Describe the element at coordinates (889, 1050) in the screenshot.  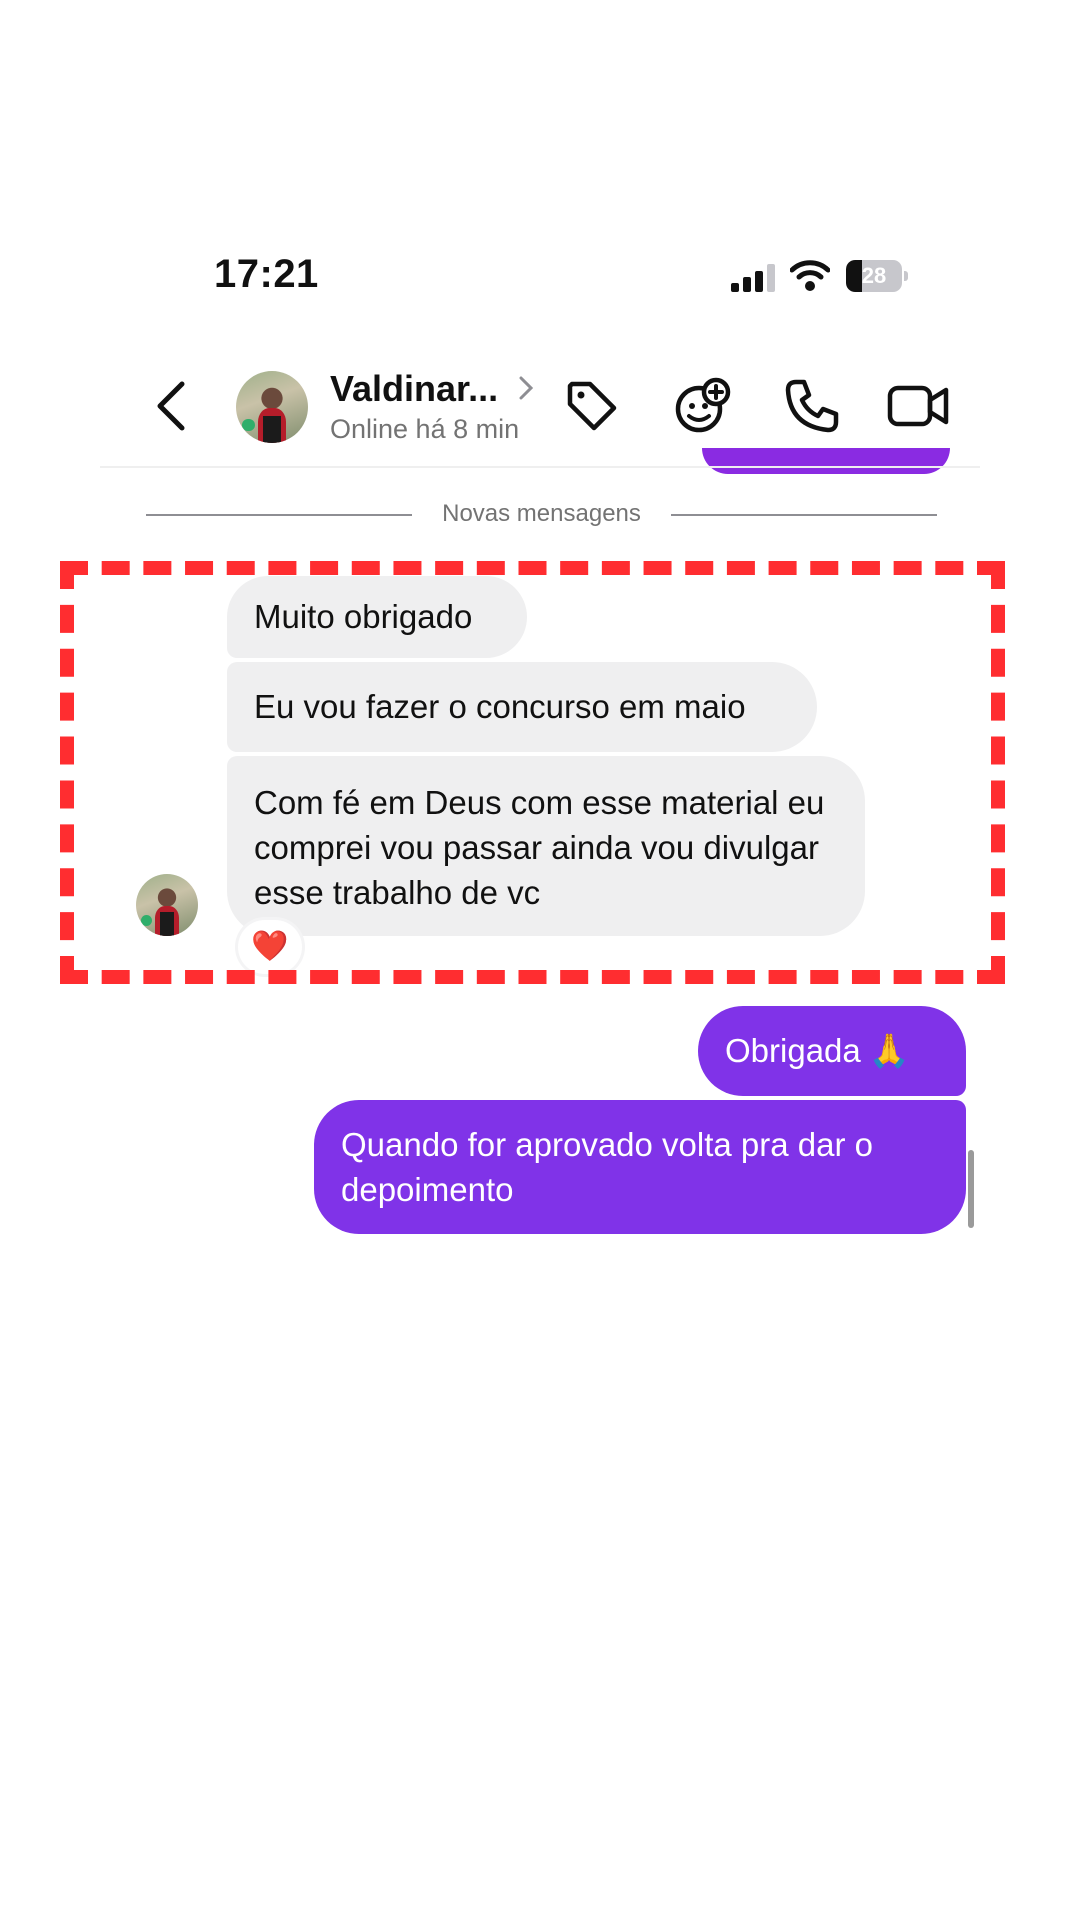
I see `praying-hands-icon: 🙏` at that location.